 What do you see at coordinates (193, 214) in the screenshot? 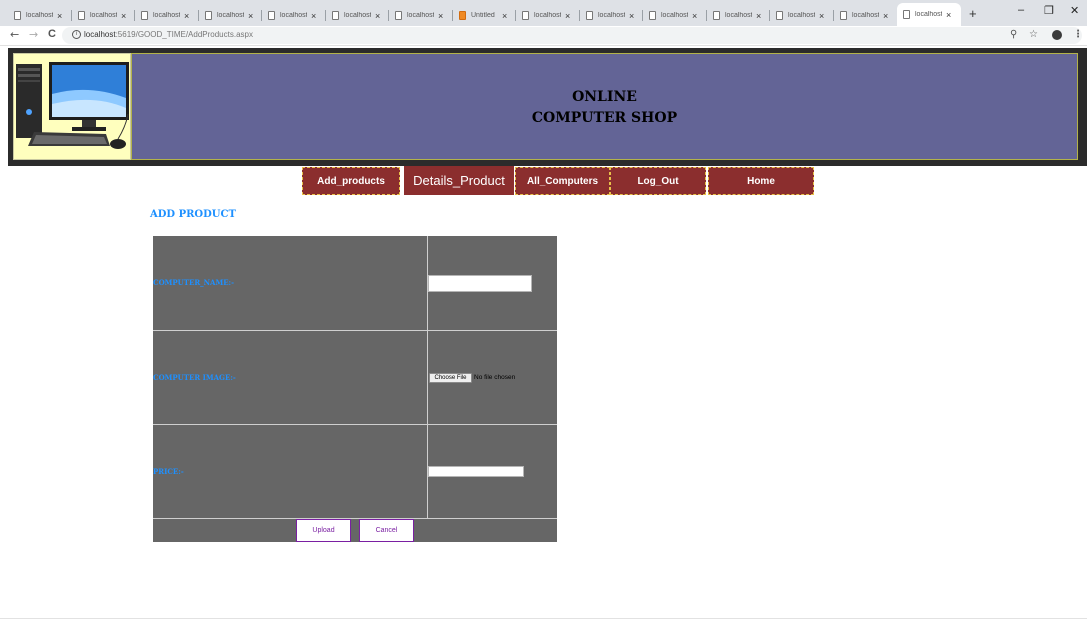
I see `page-heading: ADD PRODUCT` at bounding box center [193, 214].